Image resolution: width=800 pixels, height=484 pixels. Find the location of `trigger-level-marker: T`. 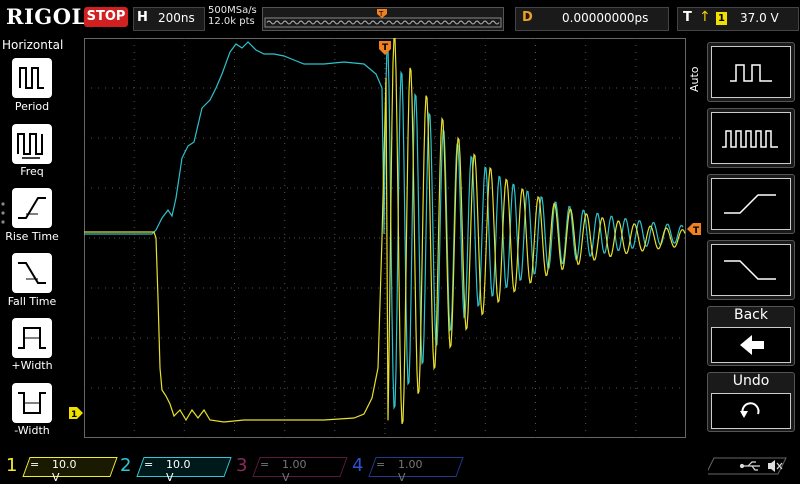

trigger-level-marker: T is located at coordinates (694, 229).